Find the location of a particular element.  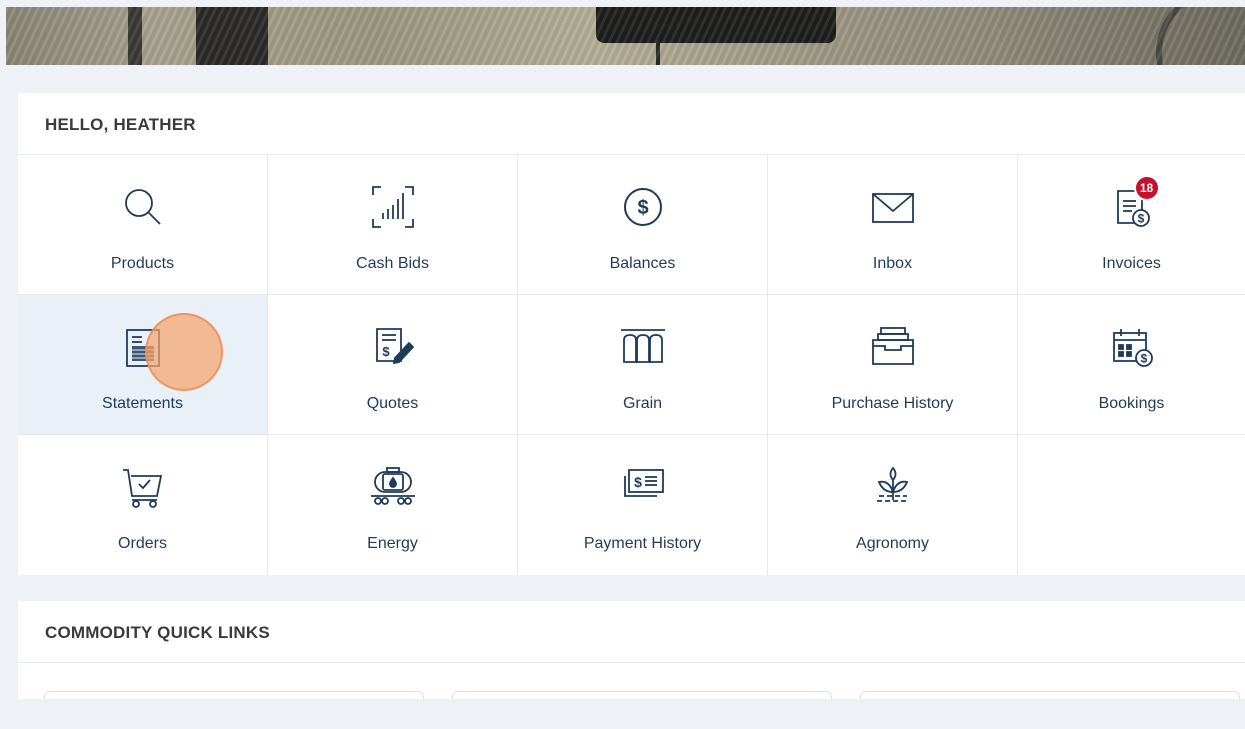

tile-label: Statements is located at coordinates (142, 403).